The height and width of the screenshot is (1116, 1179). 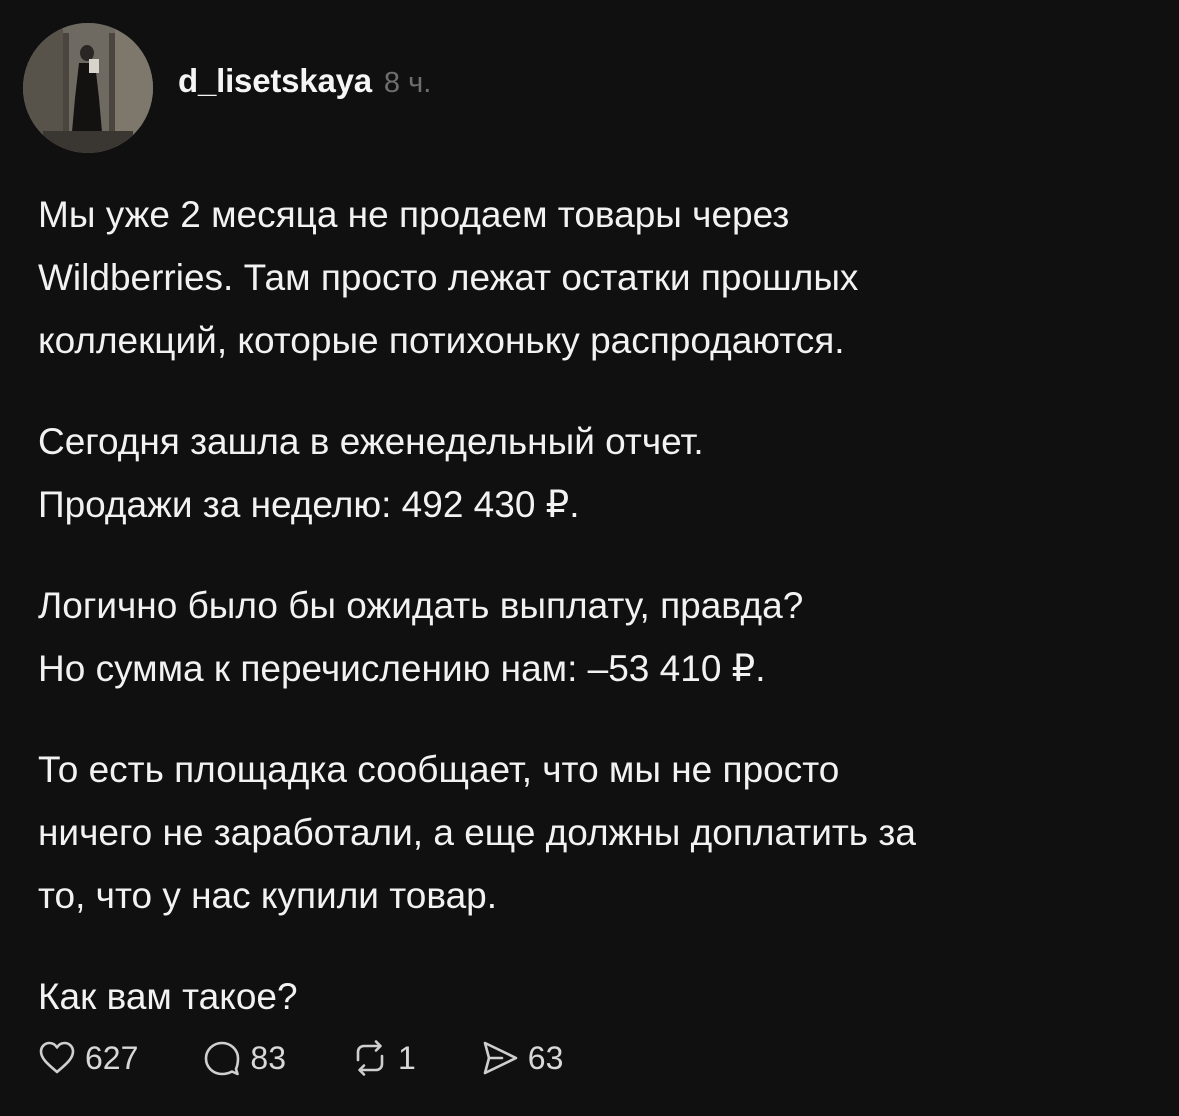 What do you see at coordinates (268, 1057) in the screenshot?
I see `comment-count: 83` at bounding box center [268, 1057].